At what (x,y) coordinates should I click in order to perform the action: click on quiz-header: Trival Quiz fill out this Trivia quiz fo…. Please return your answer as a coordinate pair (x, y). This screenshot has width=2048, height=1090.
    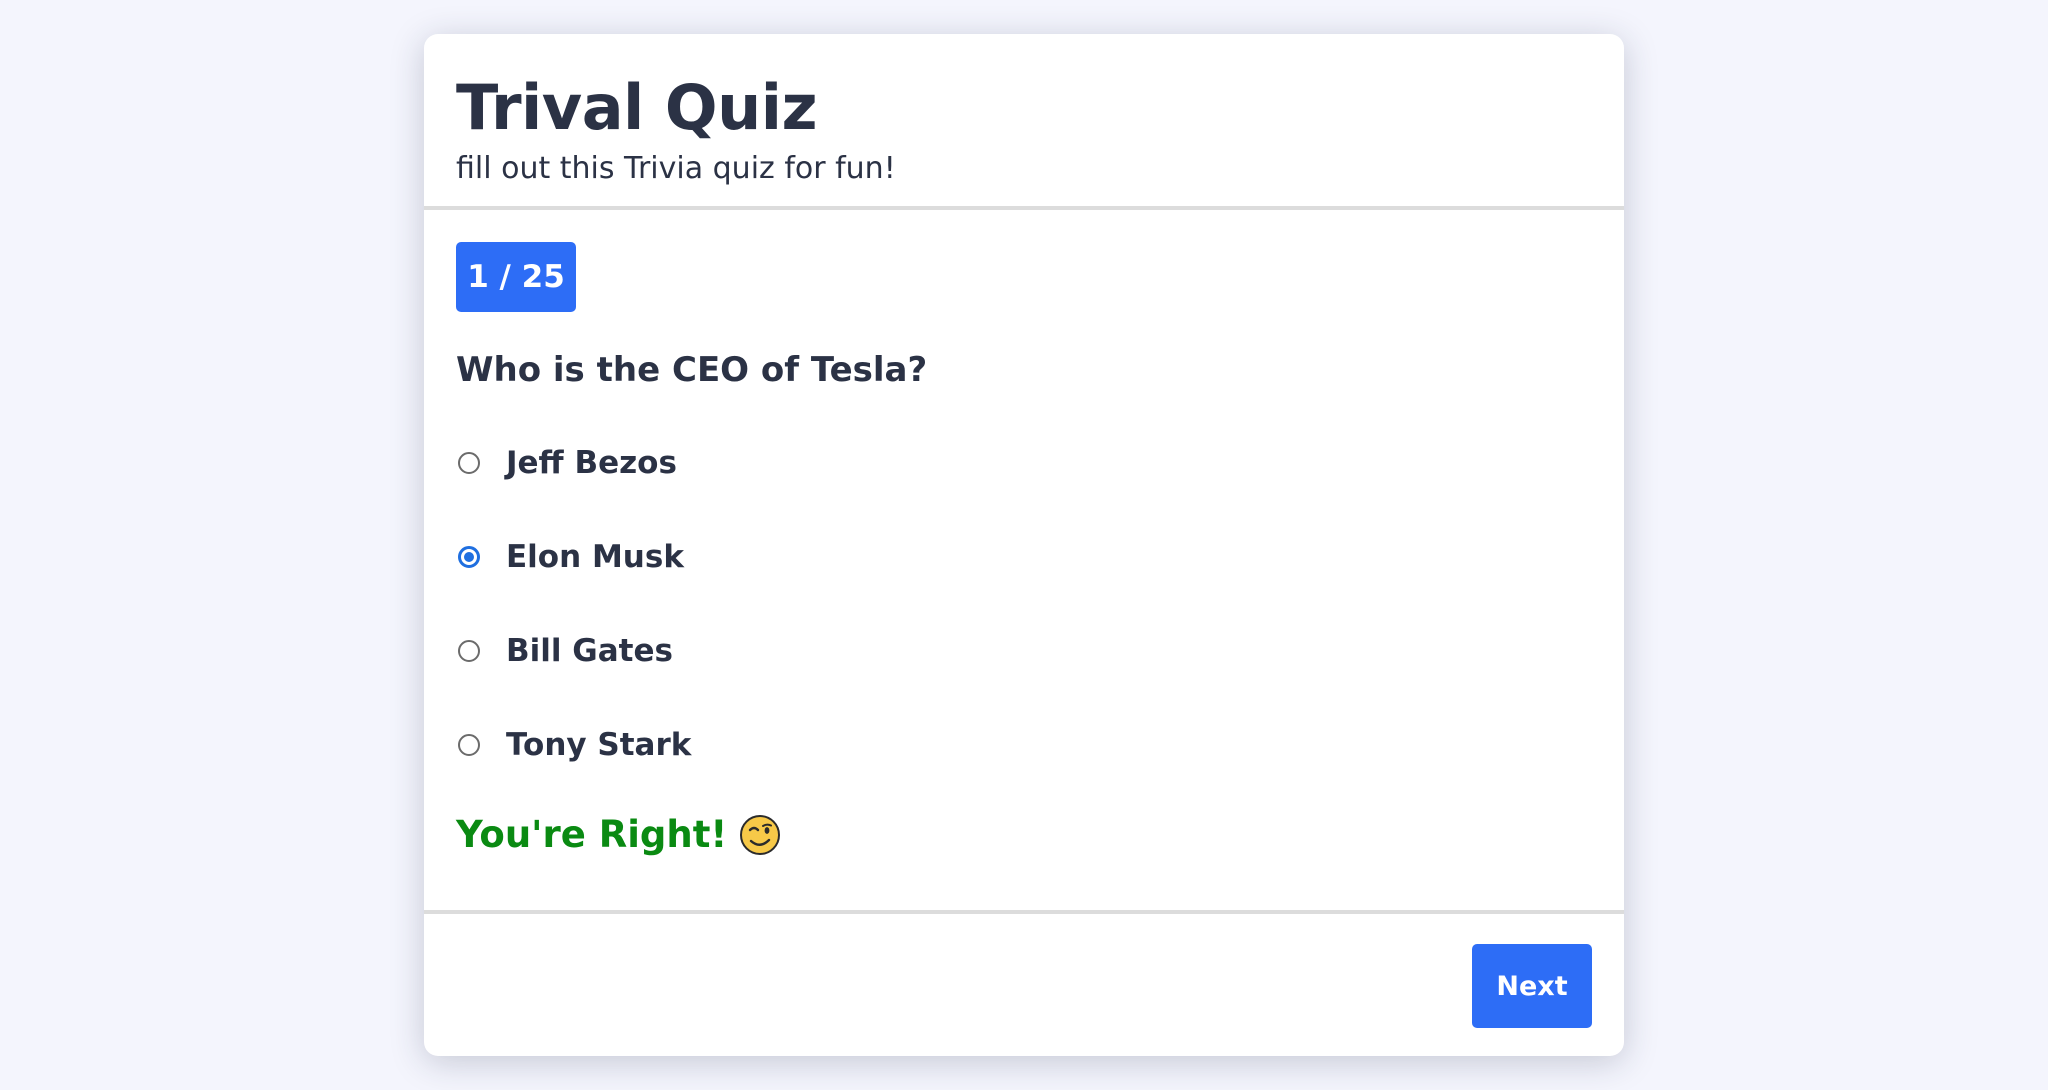
    Looking at the image, I should click on (1024, 122).